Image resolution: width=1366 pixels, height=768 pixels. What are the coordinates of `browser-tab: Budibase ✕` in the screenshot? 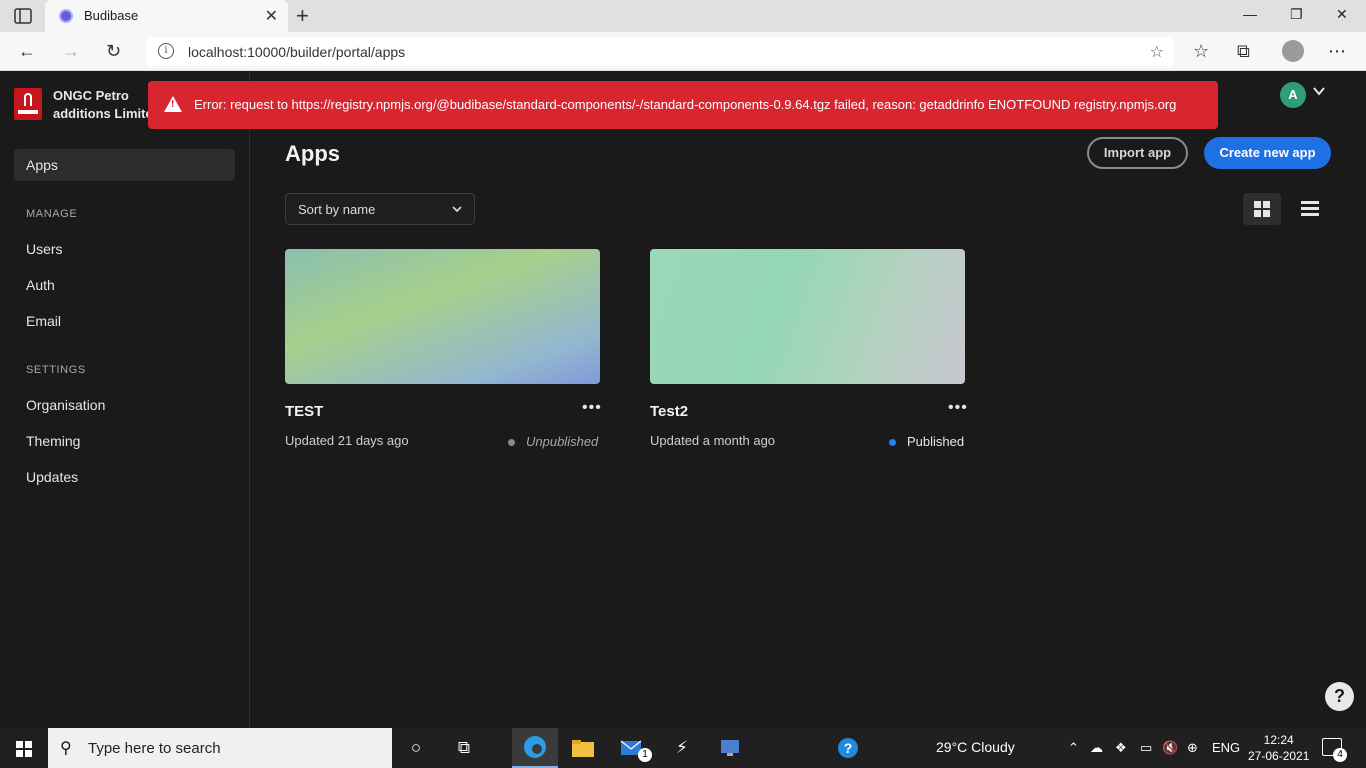 It's located at (166, 16).